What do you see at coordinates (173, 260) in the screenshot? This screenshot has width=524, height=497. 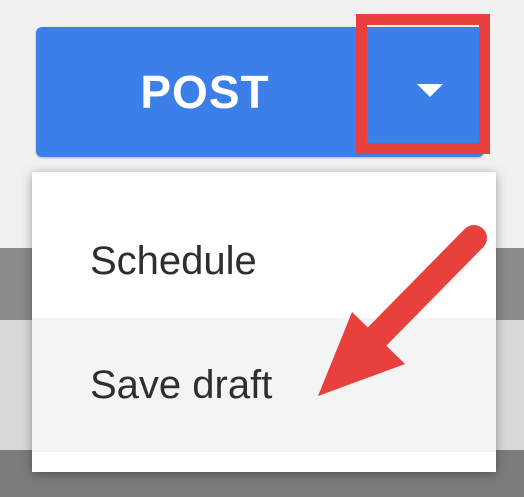 I see `menu-item-label: Schedule` at bounding box center [173, 260].